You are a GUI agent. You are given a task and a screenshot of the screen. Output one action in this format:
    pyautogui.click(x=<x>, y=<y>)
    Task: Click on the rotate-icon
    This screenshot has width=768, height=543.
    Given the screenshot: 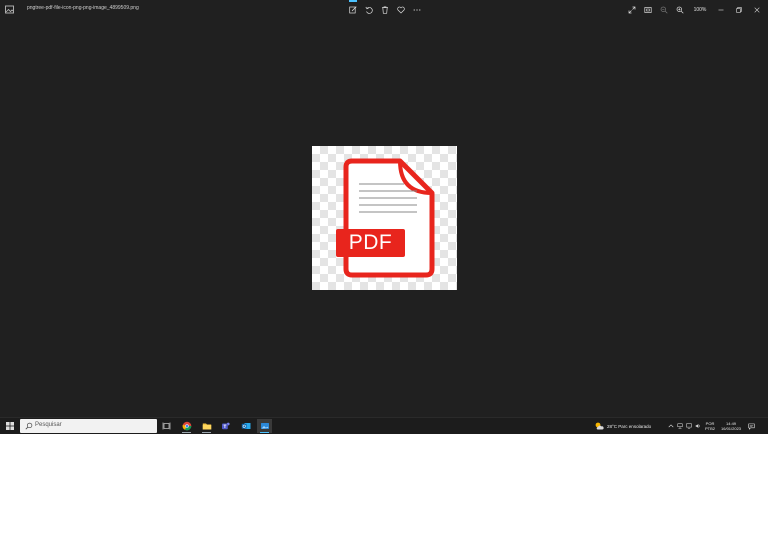 What is the action you would take?
    pyautogui.click(x=369, y=10)
    